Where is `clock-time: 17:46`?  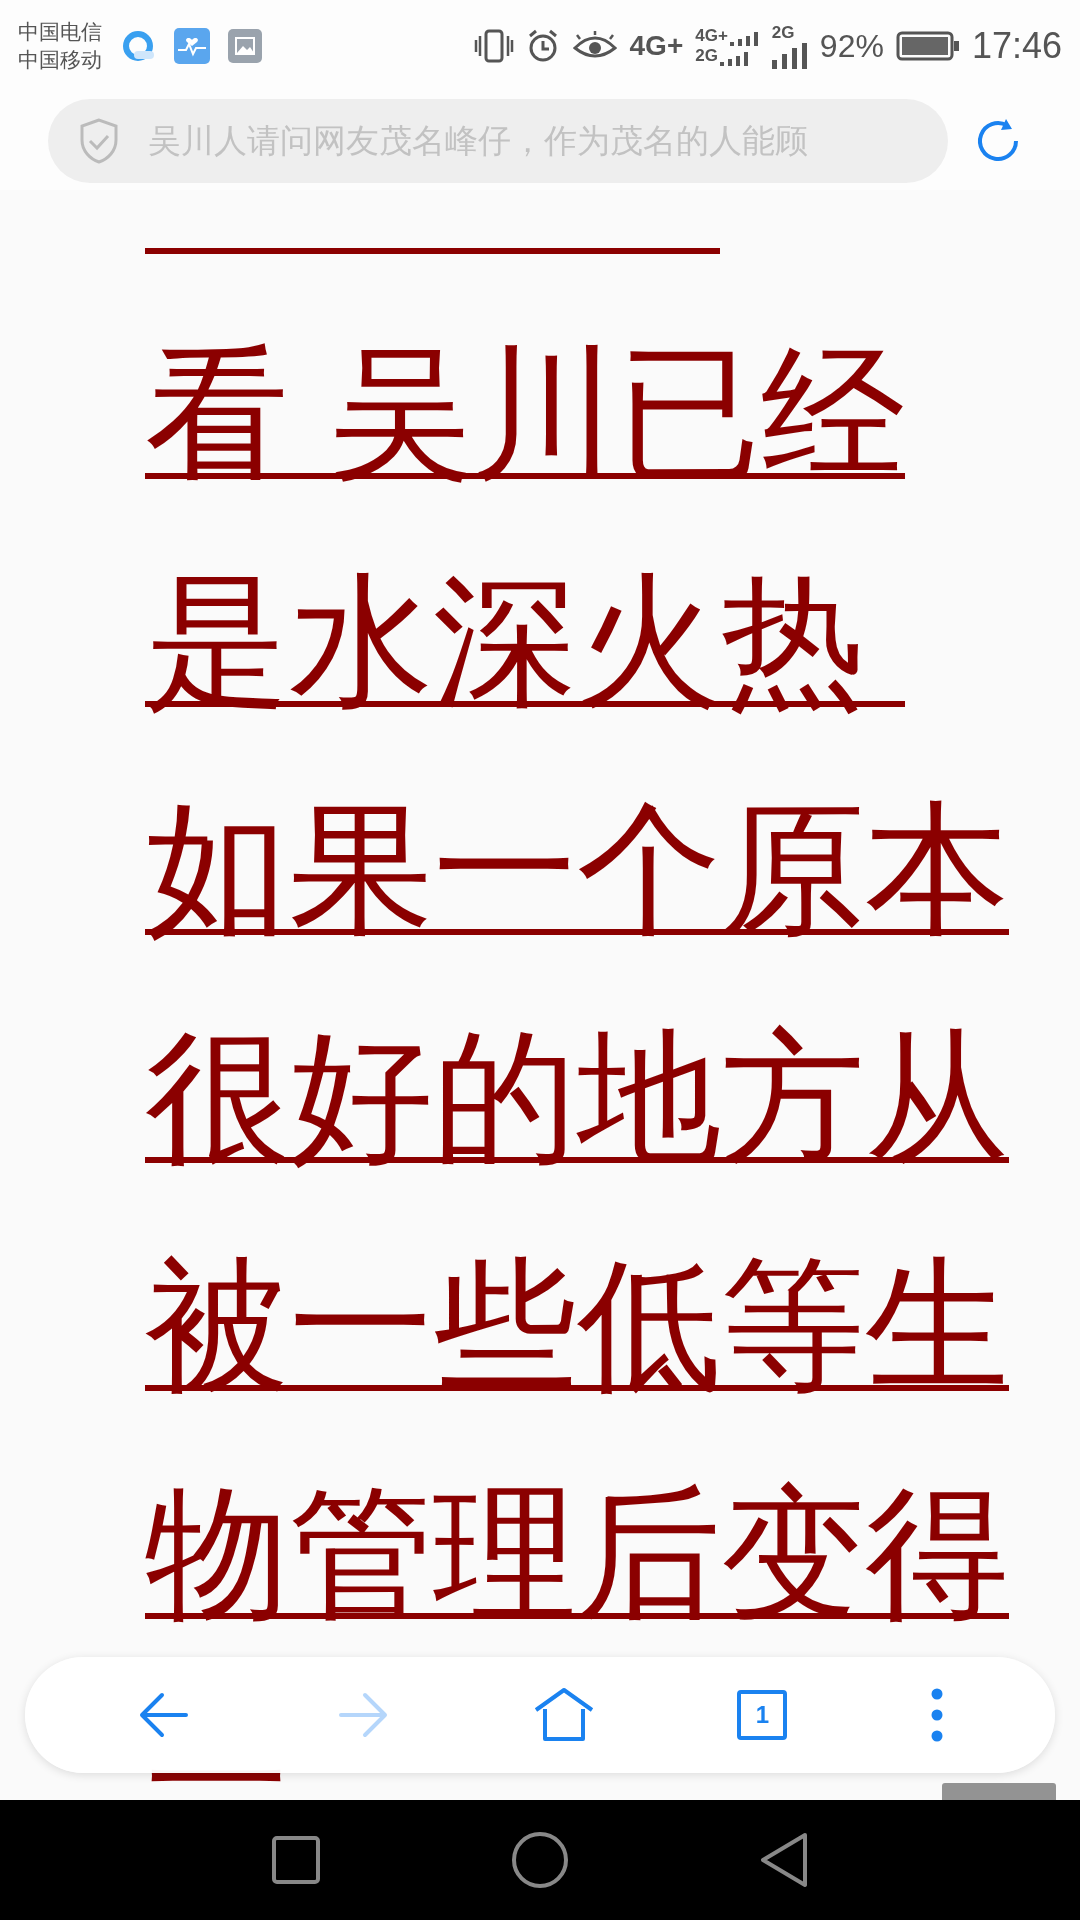 clock-time: 17:46 is located at coordinates (1016, 46).